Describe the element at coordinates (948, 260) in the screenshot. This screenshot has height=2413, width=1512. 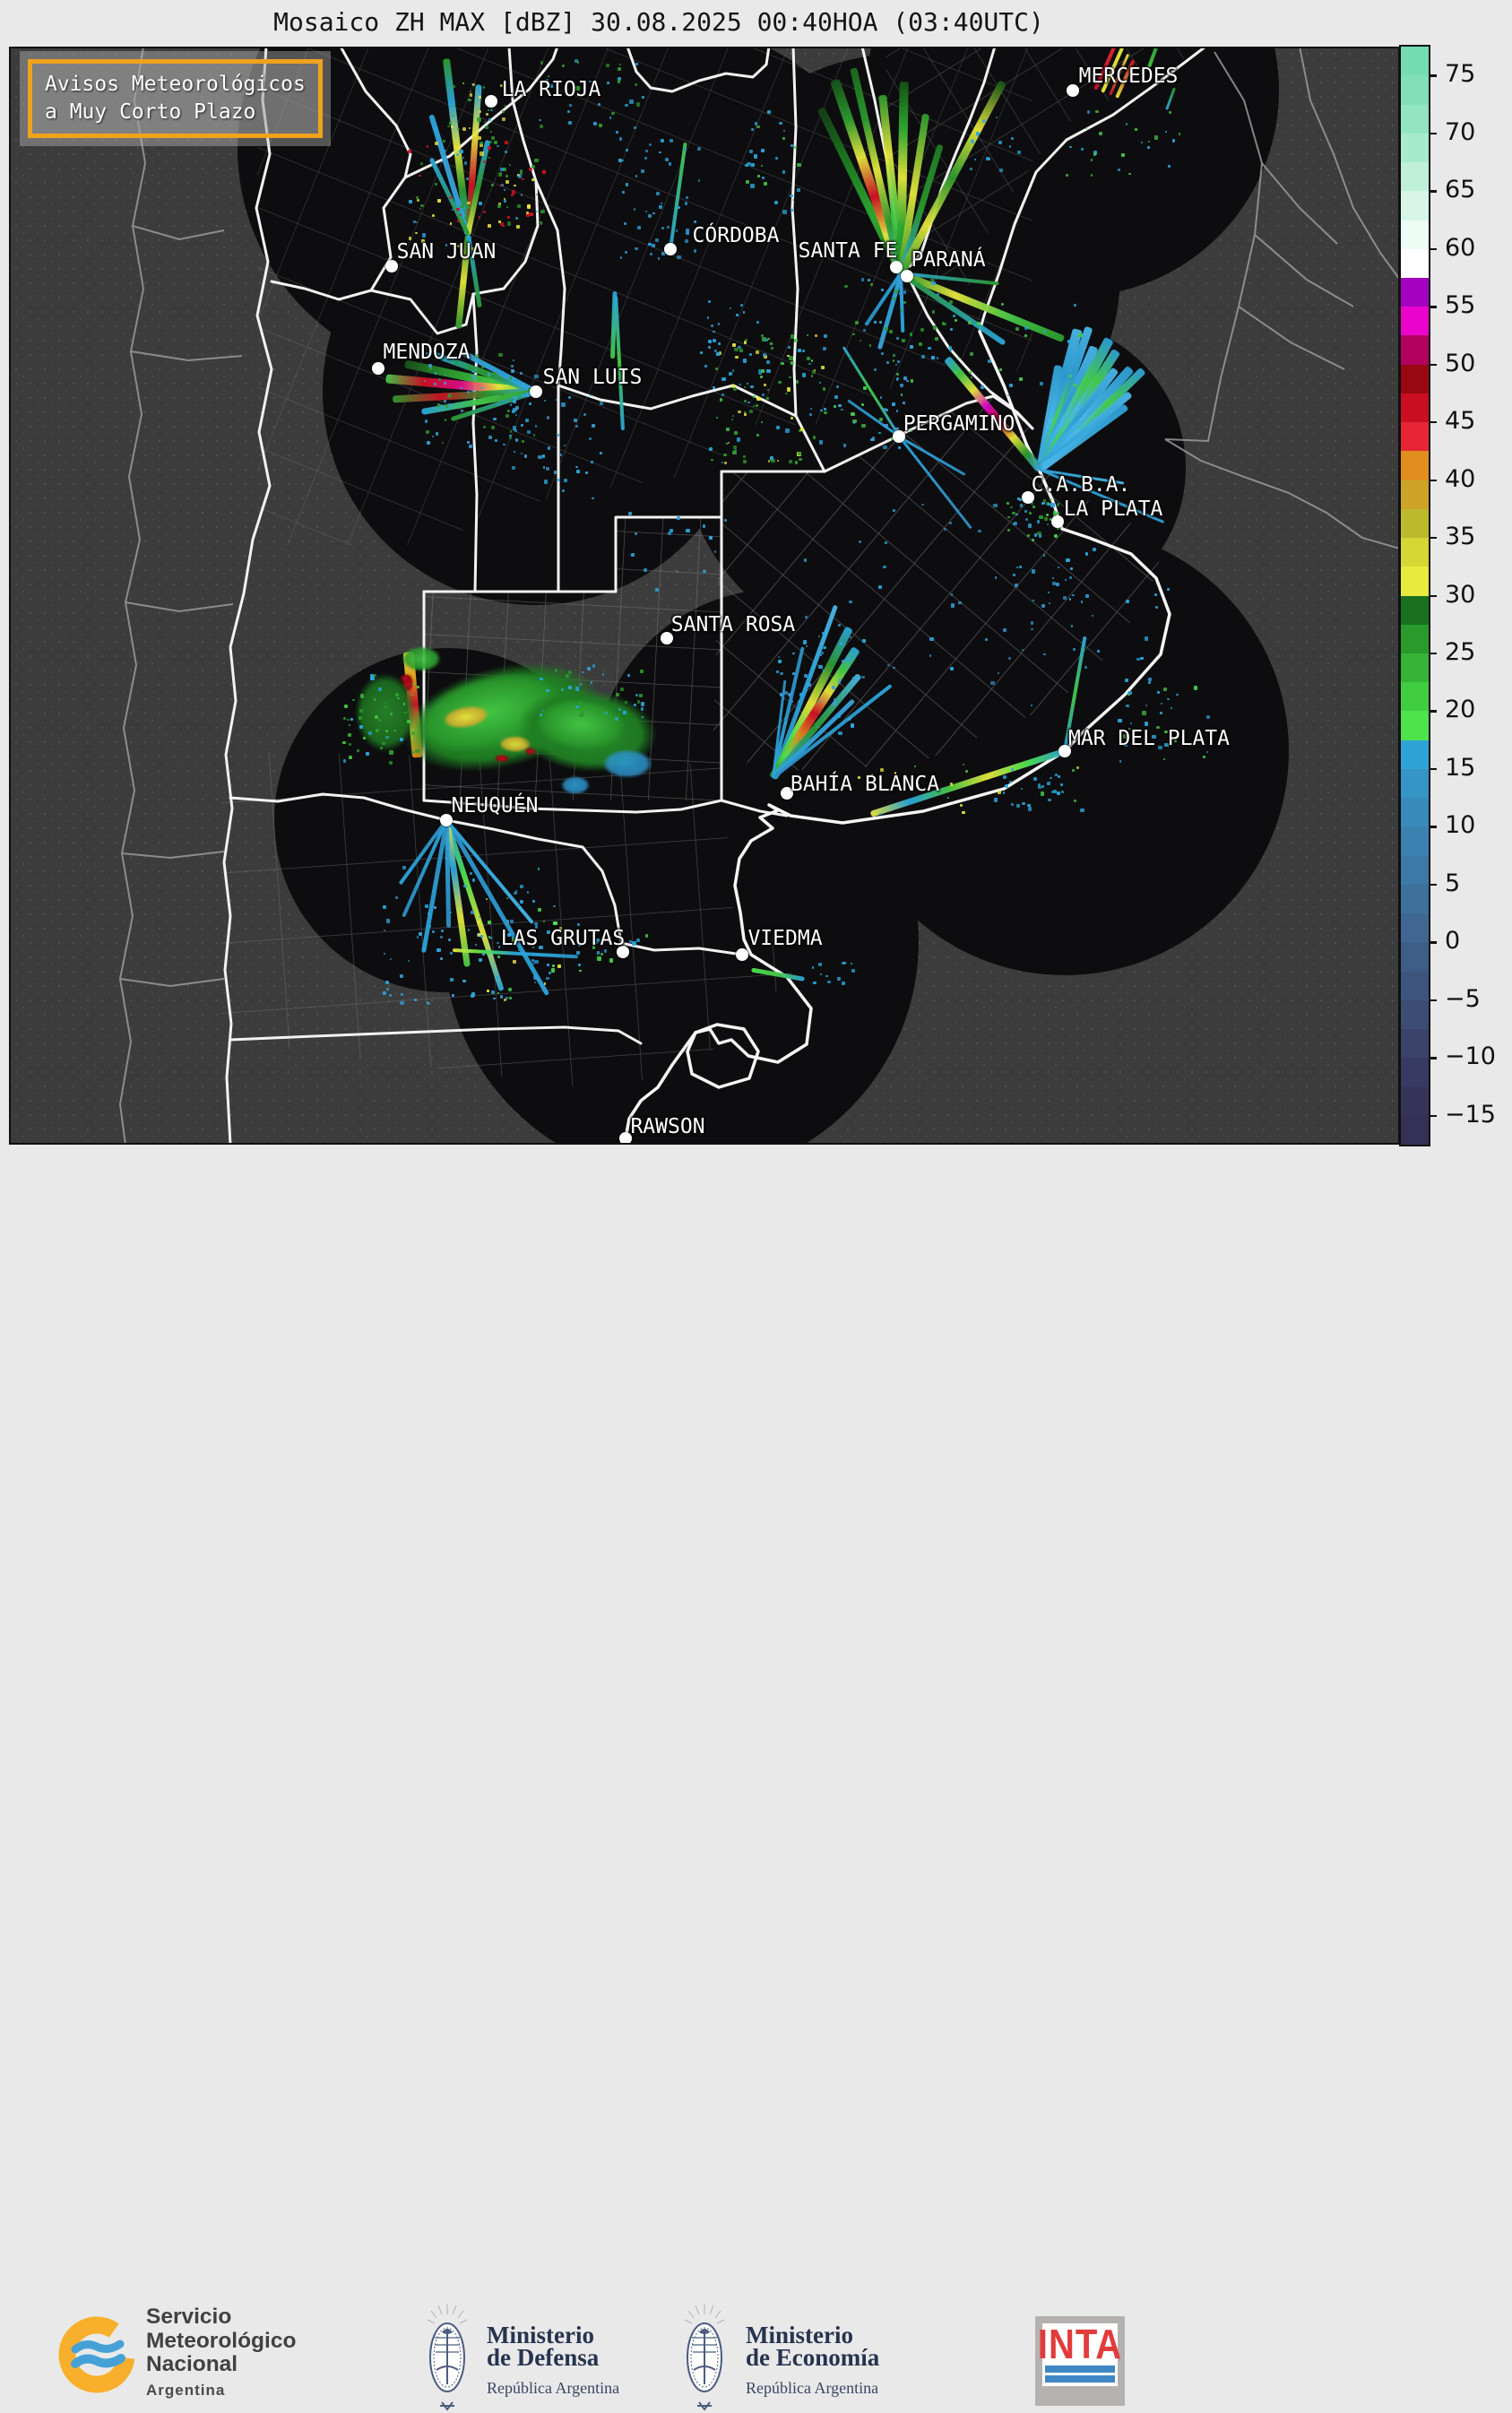
I see `city-label: PARANÁ` at that location.